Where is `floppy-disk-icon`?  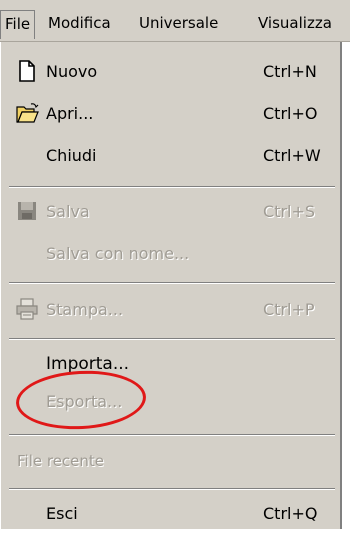
floppy-disk-icon is located at coordinates (27, 211).